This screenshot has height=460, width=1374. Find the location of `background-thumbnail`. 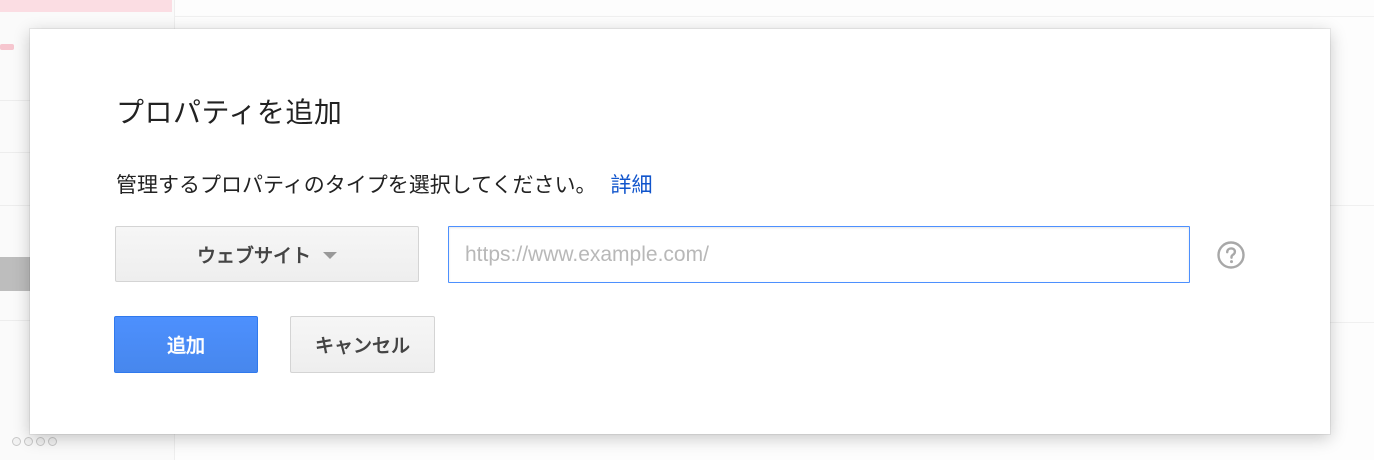

background-thumbnail is located at coordinates (15, 274).